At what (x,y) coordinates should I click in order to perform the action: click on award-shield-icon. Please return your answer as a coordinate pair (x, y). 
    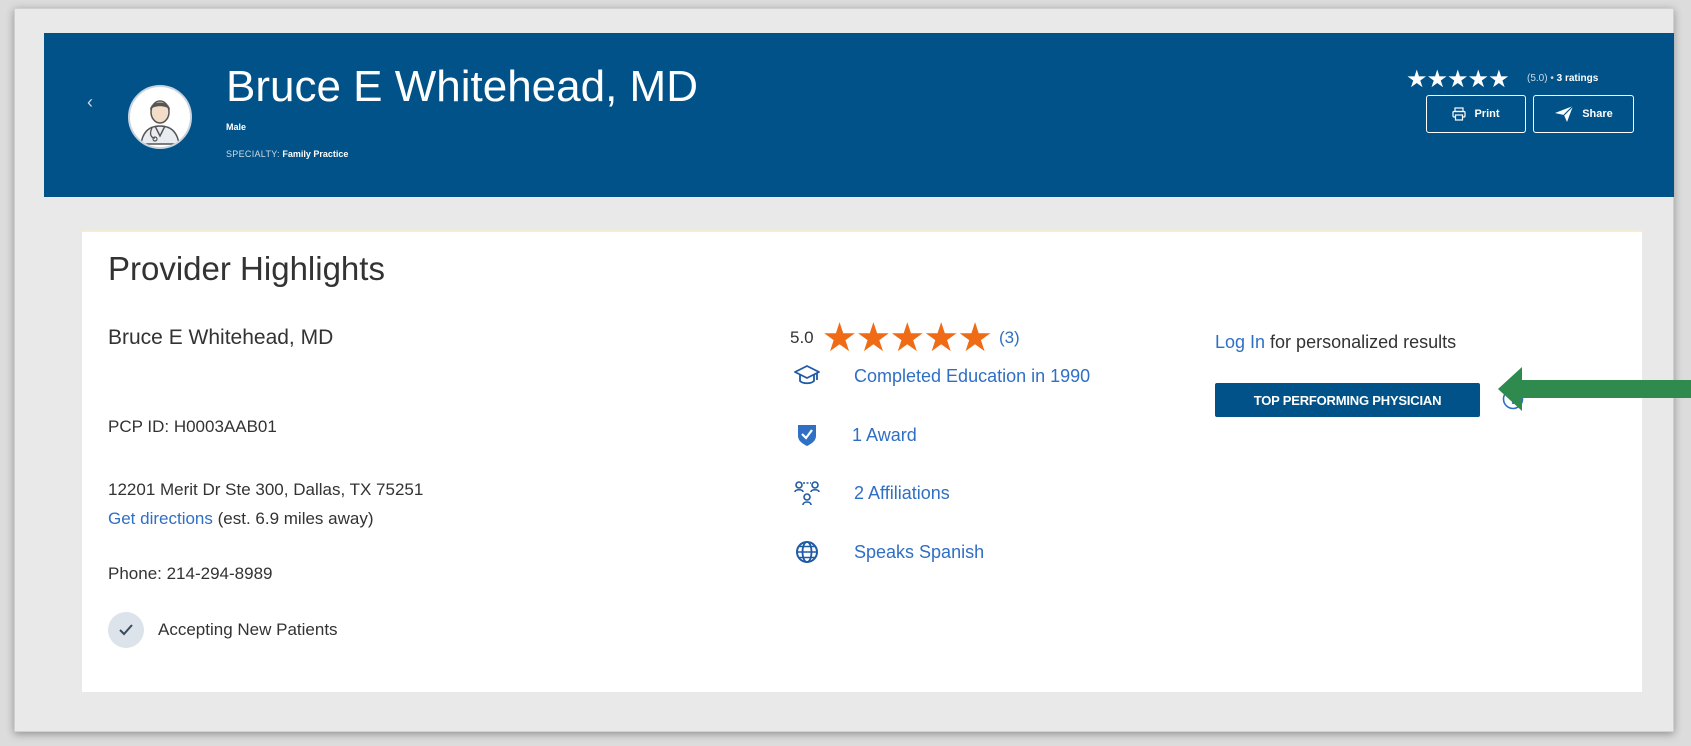
    Looking at the image, I should click on (807, 435).